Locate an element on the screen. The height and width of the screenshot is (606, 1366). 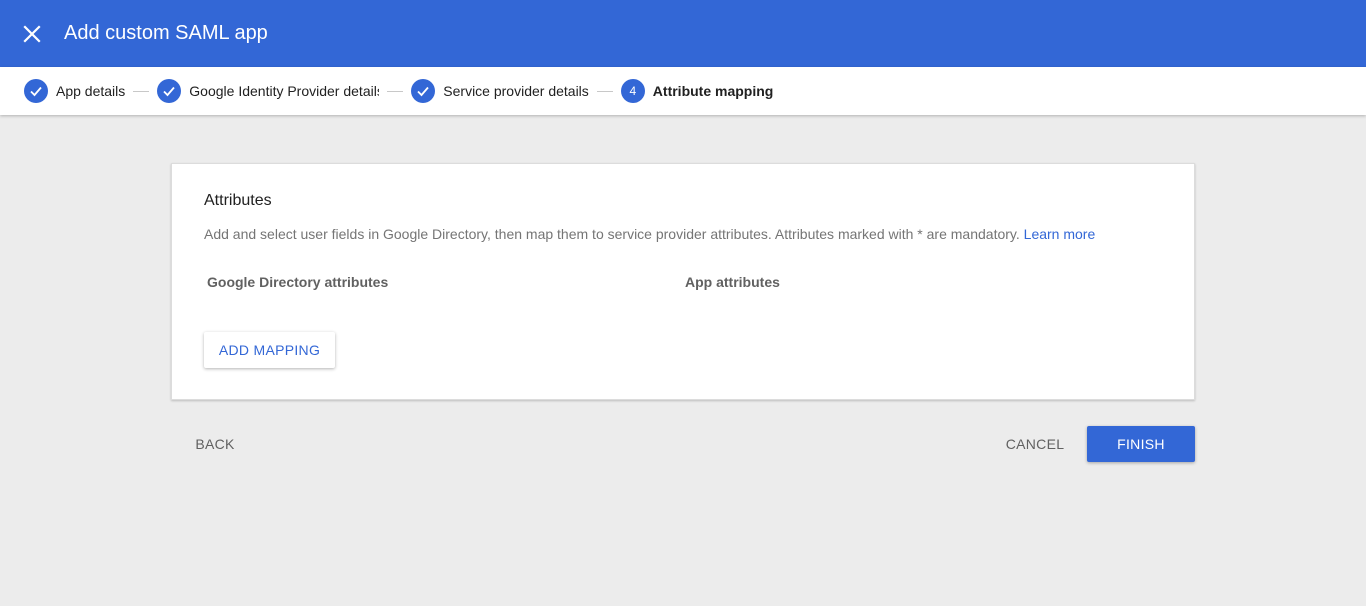
step-attribute-mapping: 4 Attribute mapping is located at coordinates (697, 91).